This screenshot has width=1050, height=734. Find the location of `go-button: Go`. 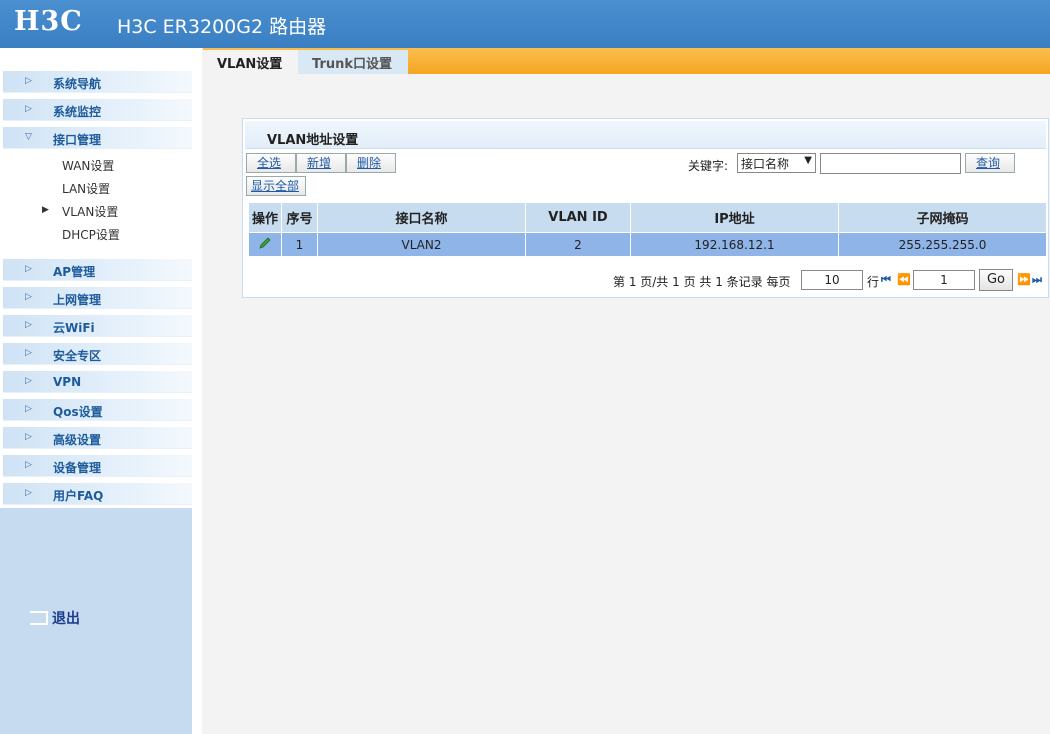

go-button: Go is located at coordinates (996, 280).